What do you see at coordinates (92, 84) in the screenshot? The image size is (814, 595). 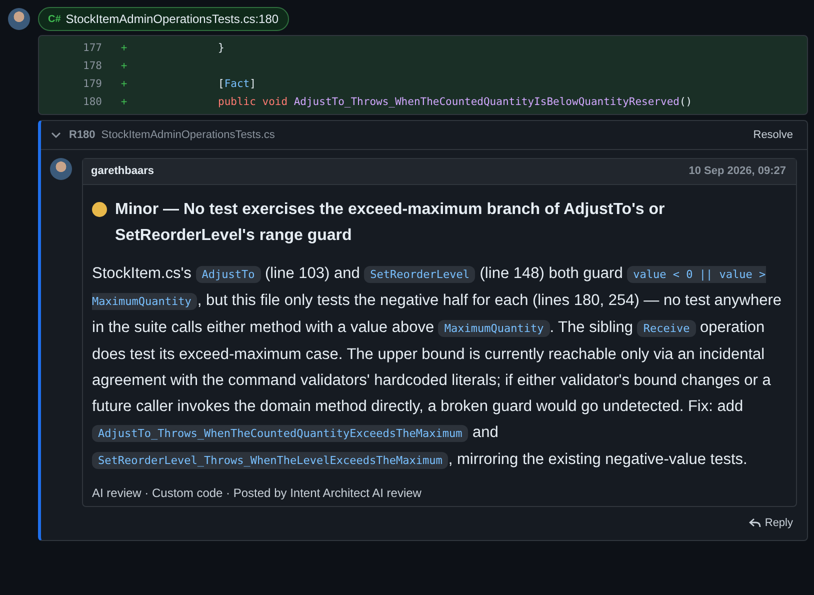 I see `line-number: 179` at bounding box center [92, 84].